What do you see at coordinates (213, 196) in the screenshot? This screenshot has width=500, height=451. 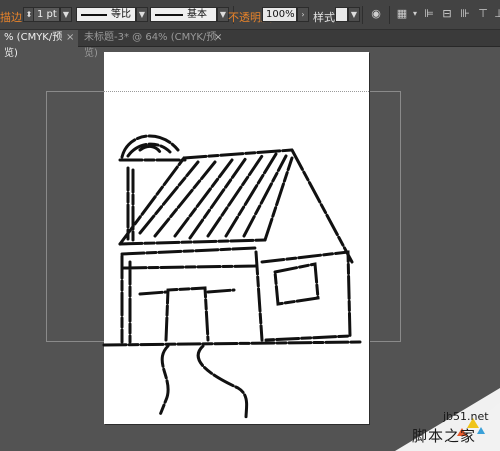 I see `roof-stripes` at bounding box center [213, 196].